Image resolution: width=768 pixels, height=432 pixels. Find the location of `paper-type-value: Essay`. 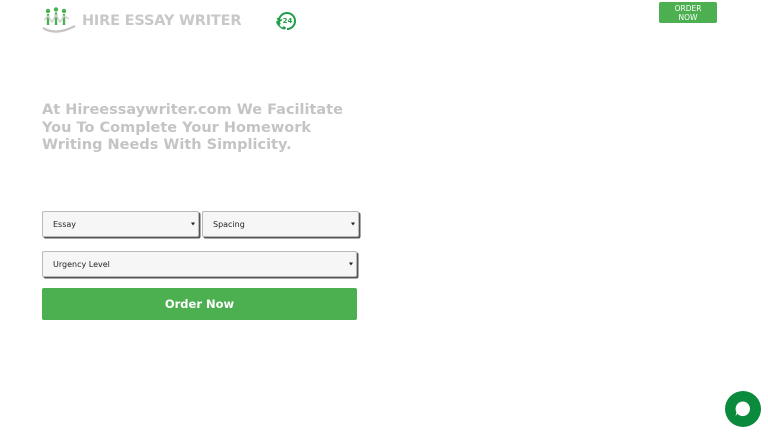

paper-type-value: Essay is located at coordinates (65, 224).